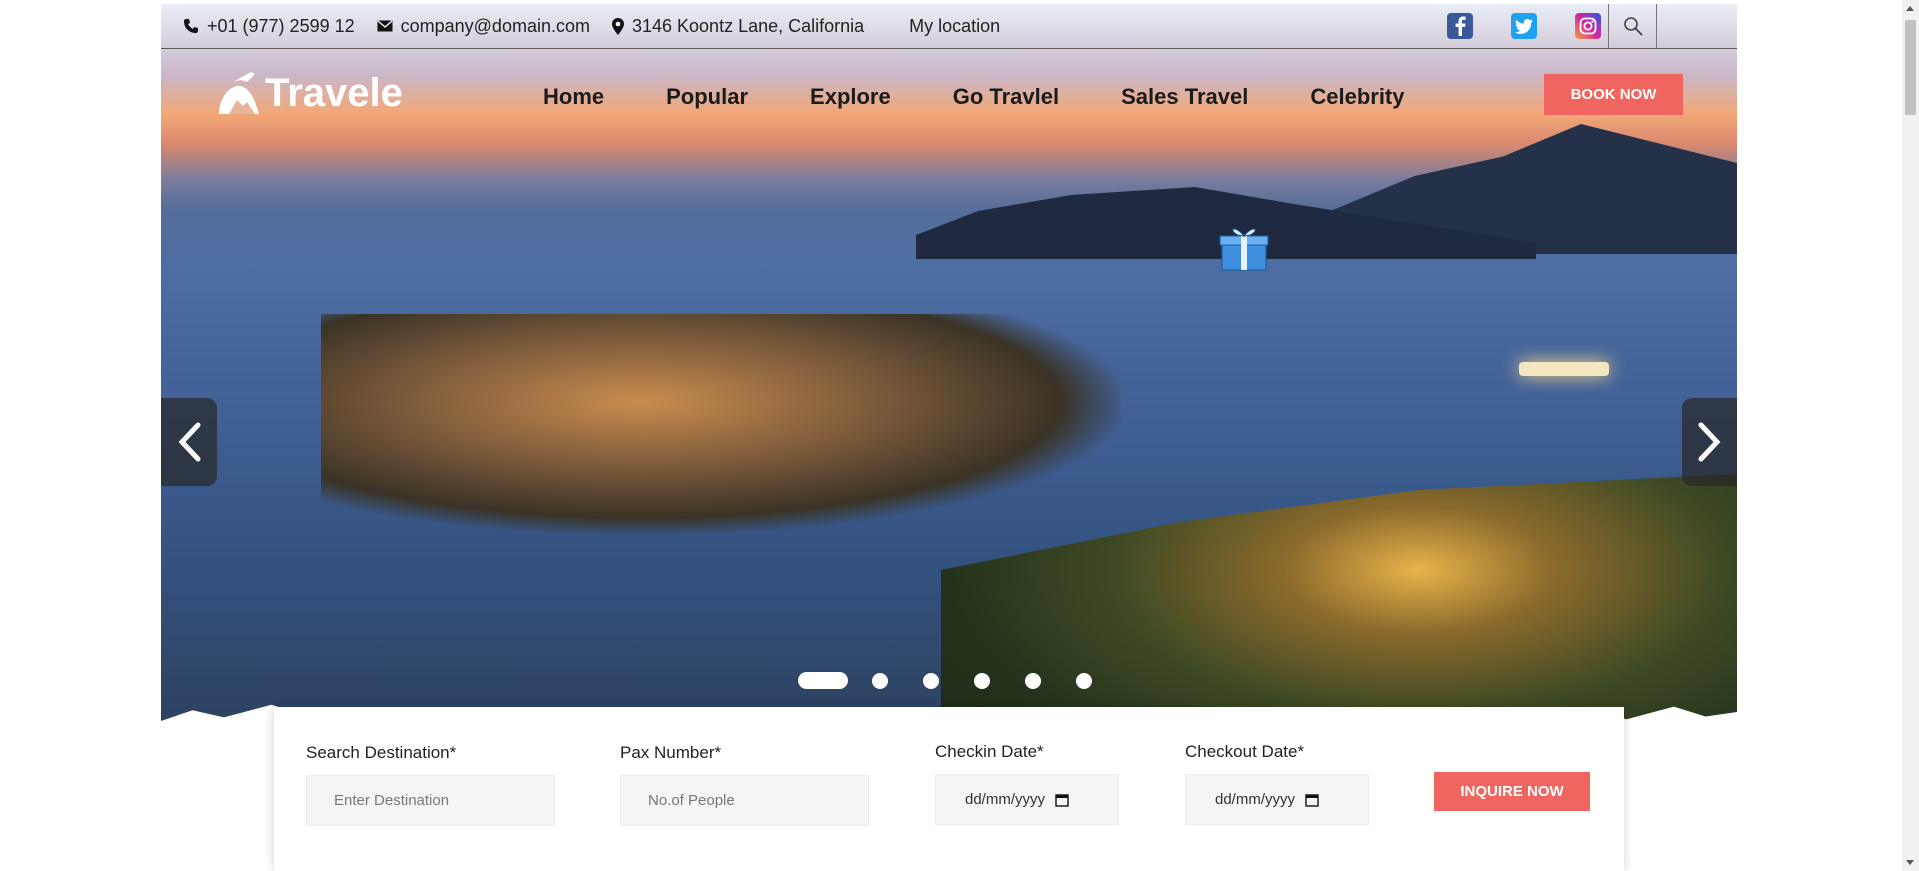  I want to click on scroll-down-icon, so click(1910, 862).